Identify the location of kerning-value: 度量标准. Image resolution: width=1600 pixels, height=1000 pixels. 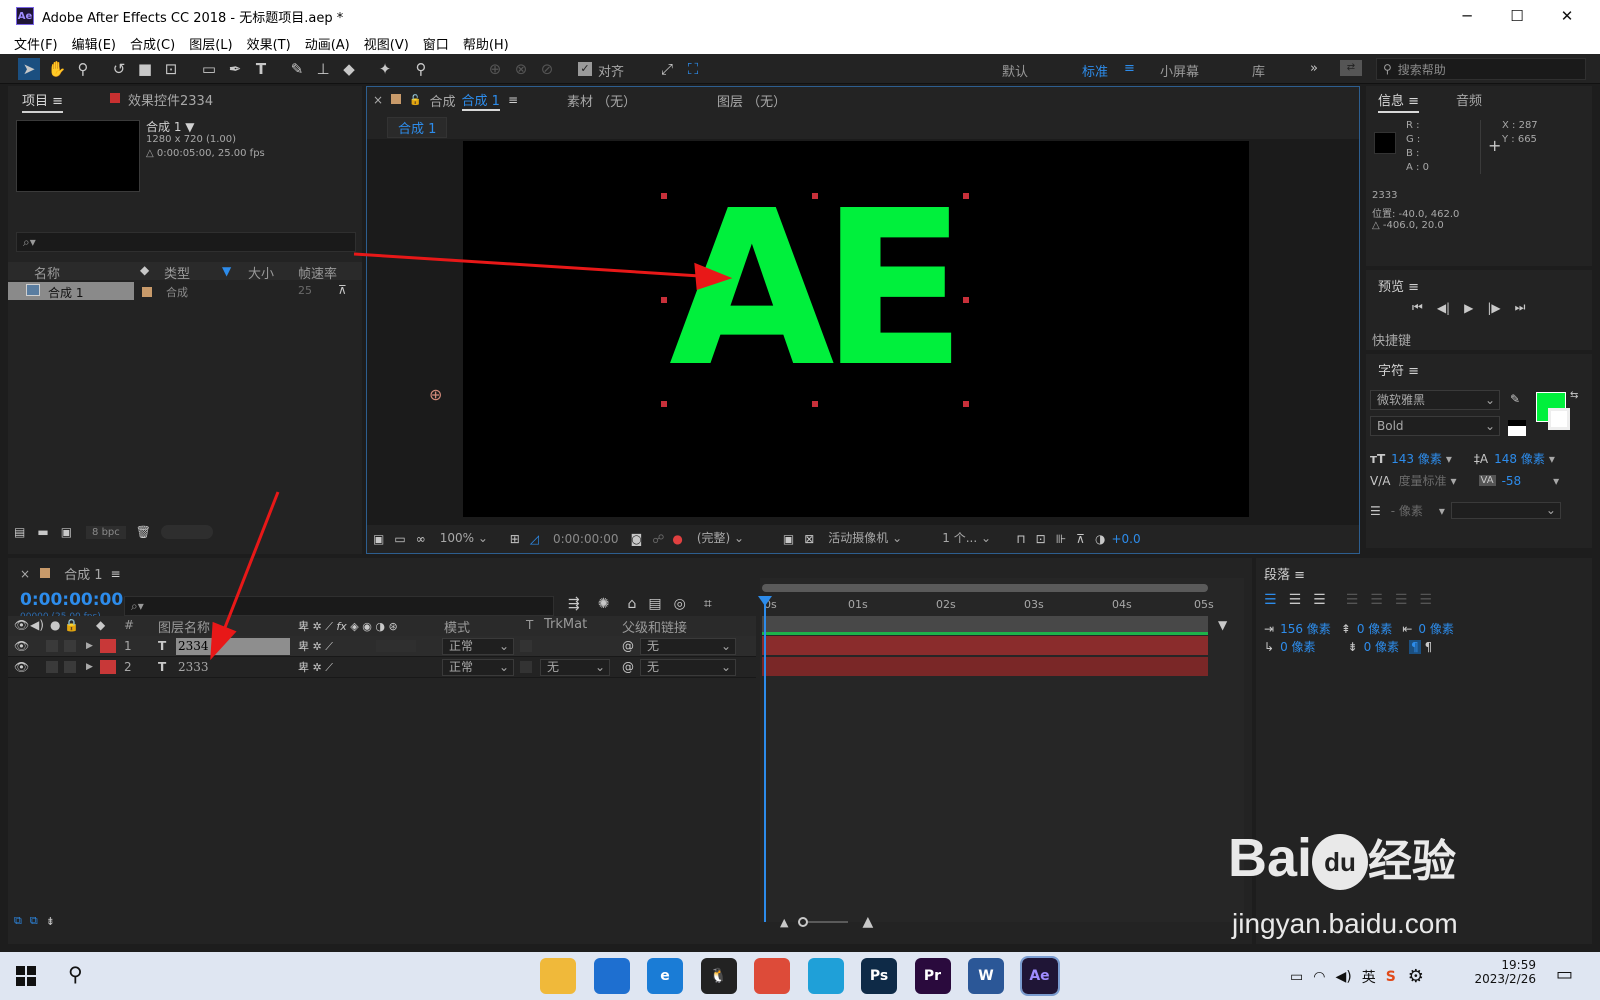
(1422, 480).